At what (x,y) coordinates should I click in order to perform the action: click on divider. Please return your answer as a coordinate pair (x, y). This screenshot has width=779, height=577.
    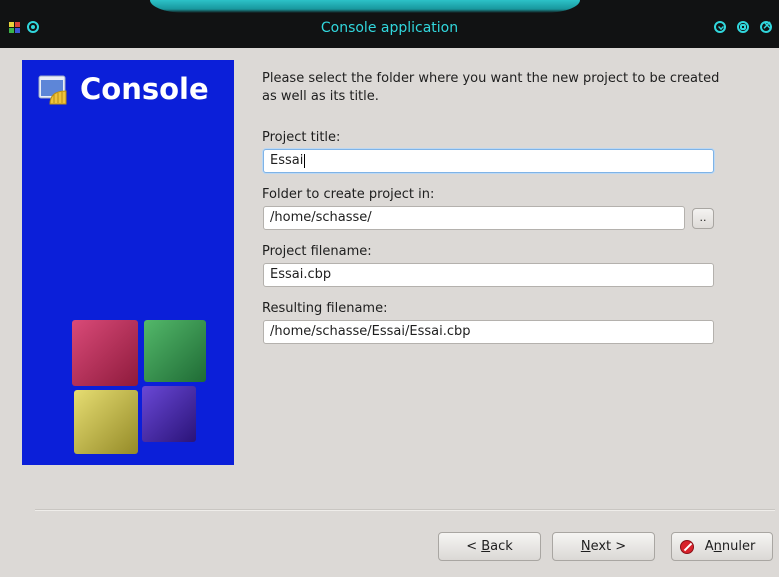
    Looking at the image, I should click on (405, 510).